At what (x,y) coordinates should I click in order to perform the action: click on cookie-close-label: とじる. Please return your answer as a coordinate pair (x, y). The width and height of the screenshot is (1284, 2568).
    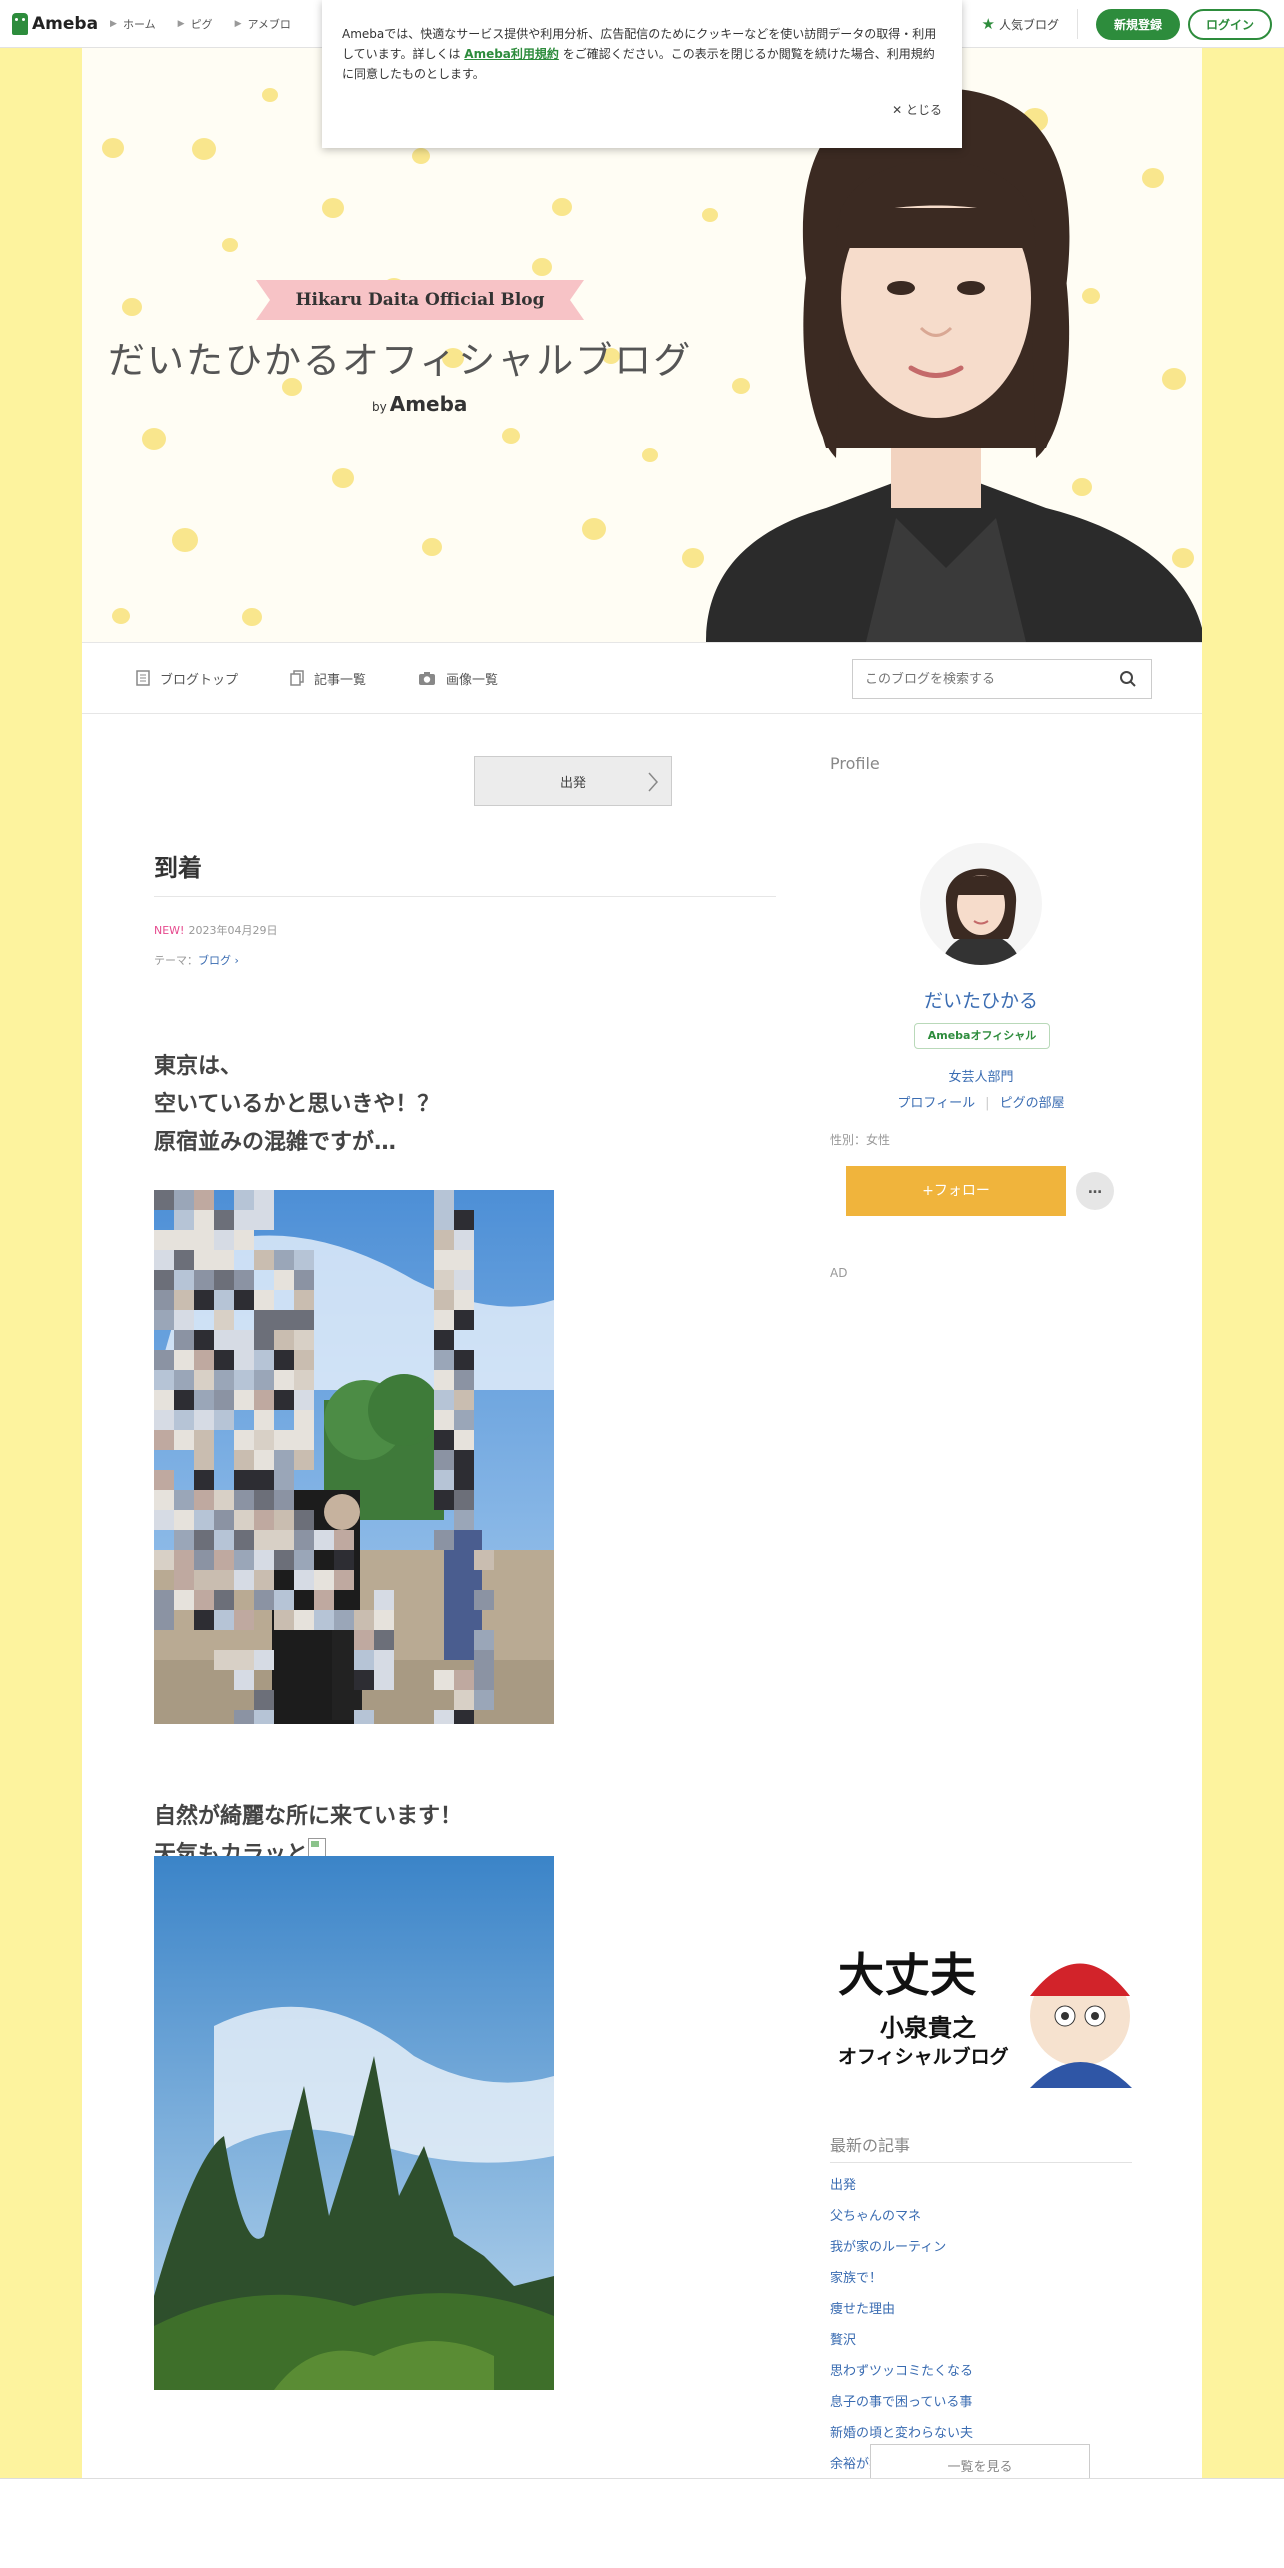
    Looking at the image, I should click on (923, 110).